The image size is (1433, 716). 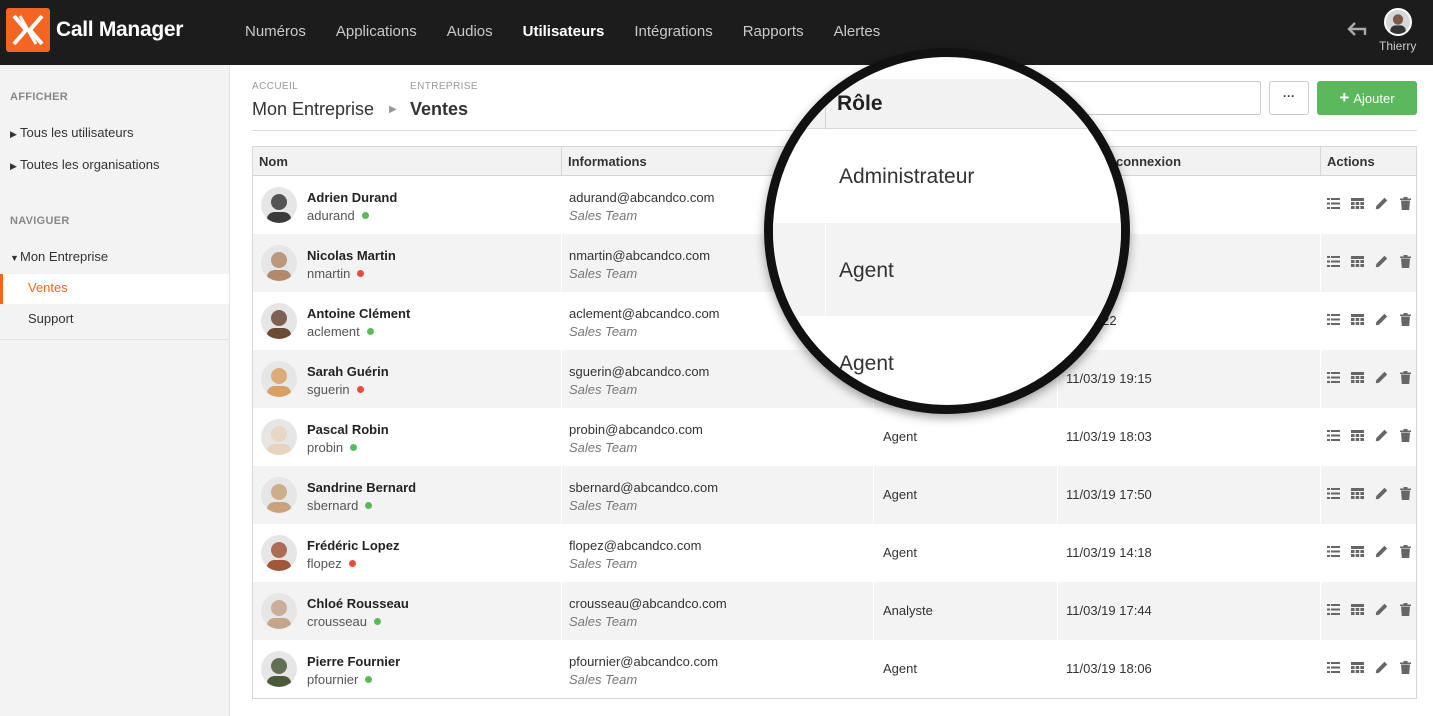 I want to click on nav-item-2: Audios, so click(x=470, y=32).